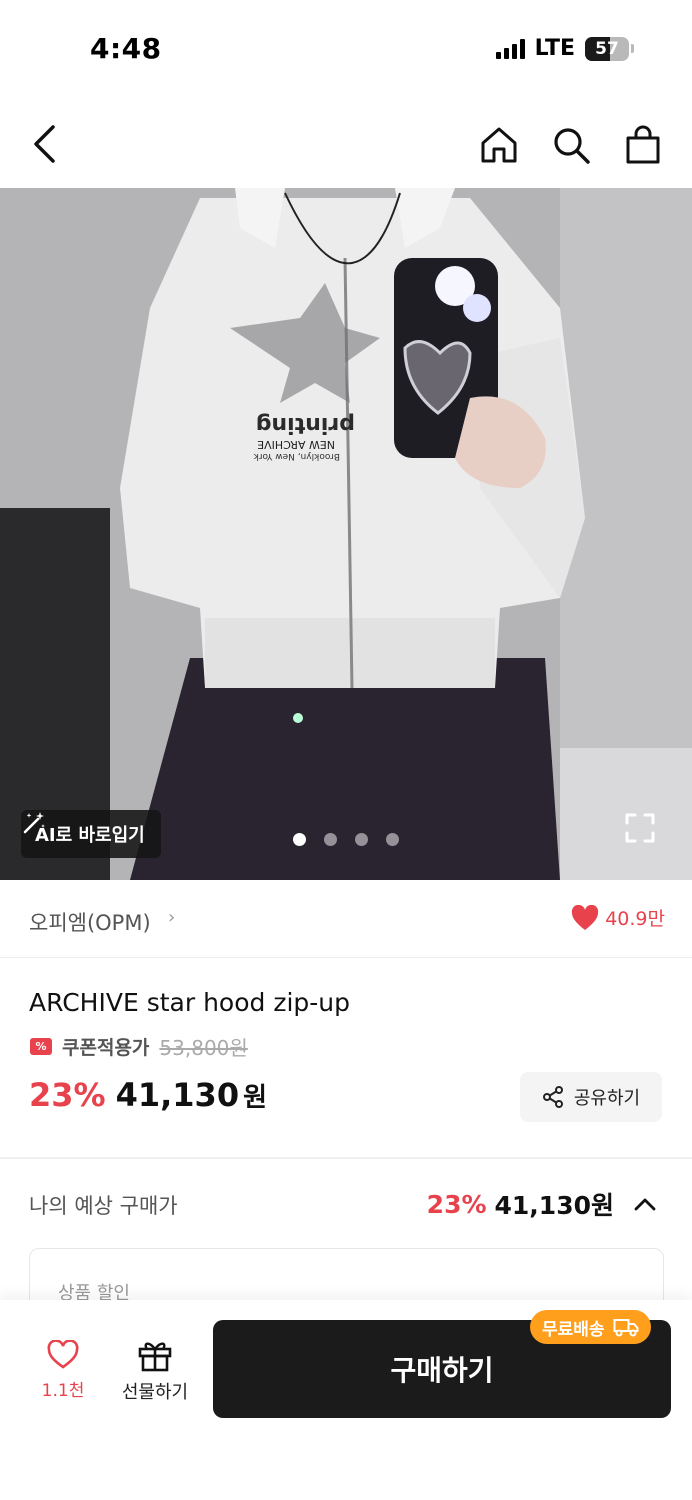  I want to click on wishlist-button: 1.1천, so click(63, 1370).